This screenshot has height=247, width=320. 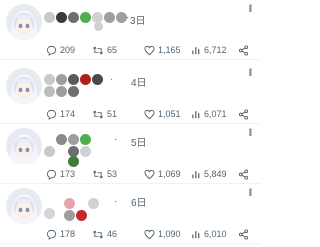 I want to click on reply-button: 174, so click(x=60, y=114).